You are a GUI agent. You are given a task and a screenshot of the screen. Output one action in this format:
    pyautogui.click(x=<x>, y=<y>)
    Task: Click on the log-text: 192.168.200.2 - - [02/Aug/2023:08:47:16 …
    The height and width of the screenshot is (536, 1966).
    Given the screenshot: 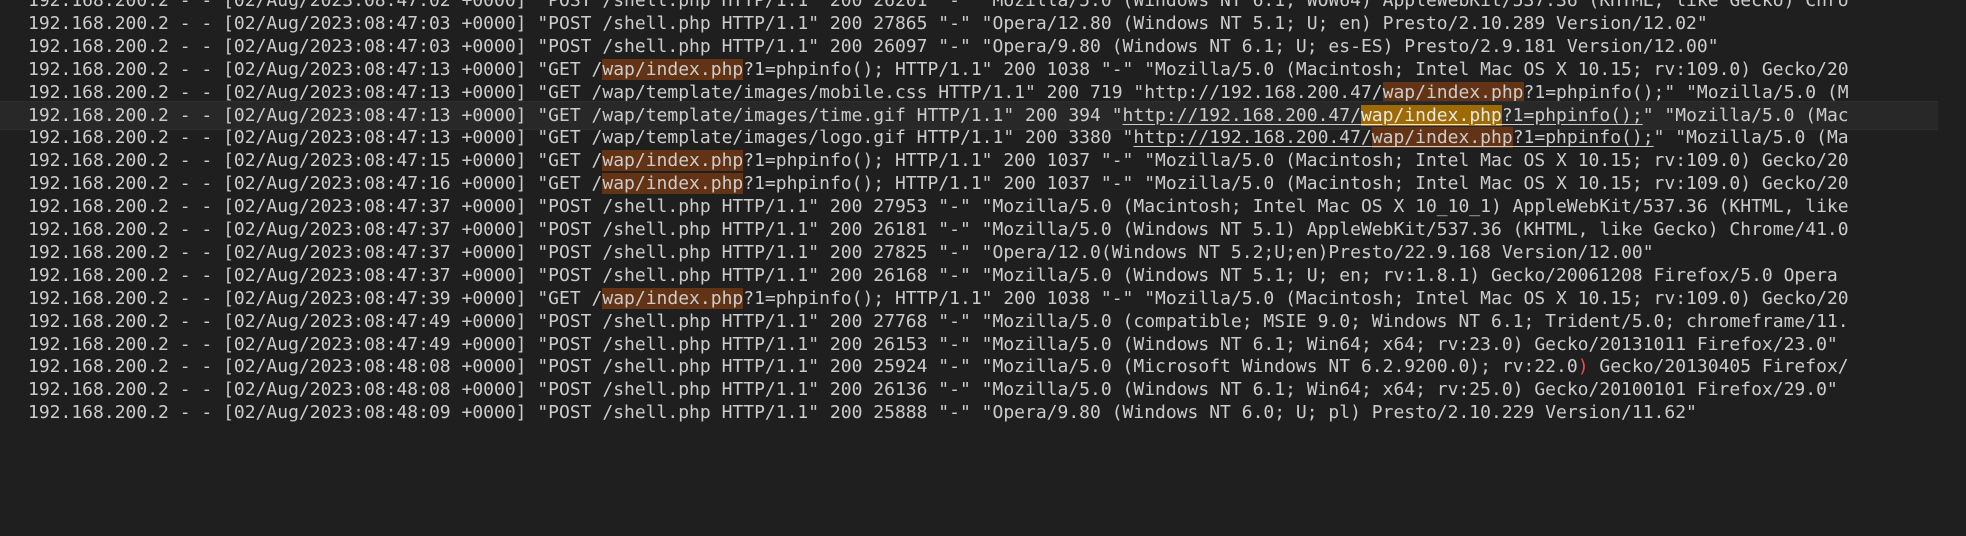 What is the action you would take?
    pyautogui.click(x=315, y=184)
    